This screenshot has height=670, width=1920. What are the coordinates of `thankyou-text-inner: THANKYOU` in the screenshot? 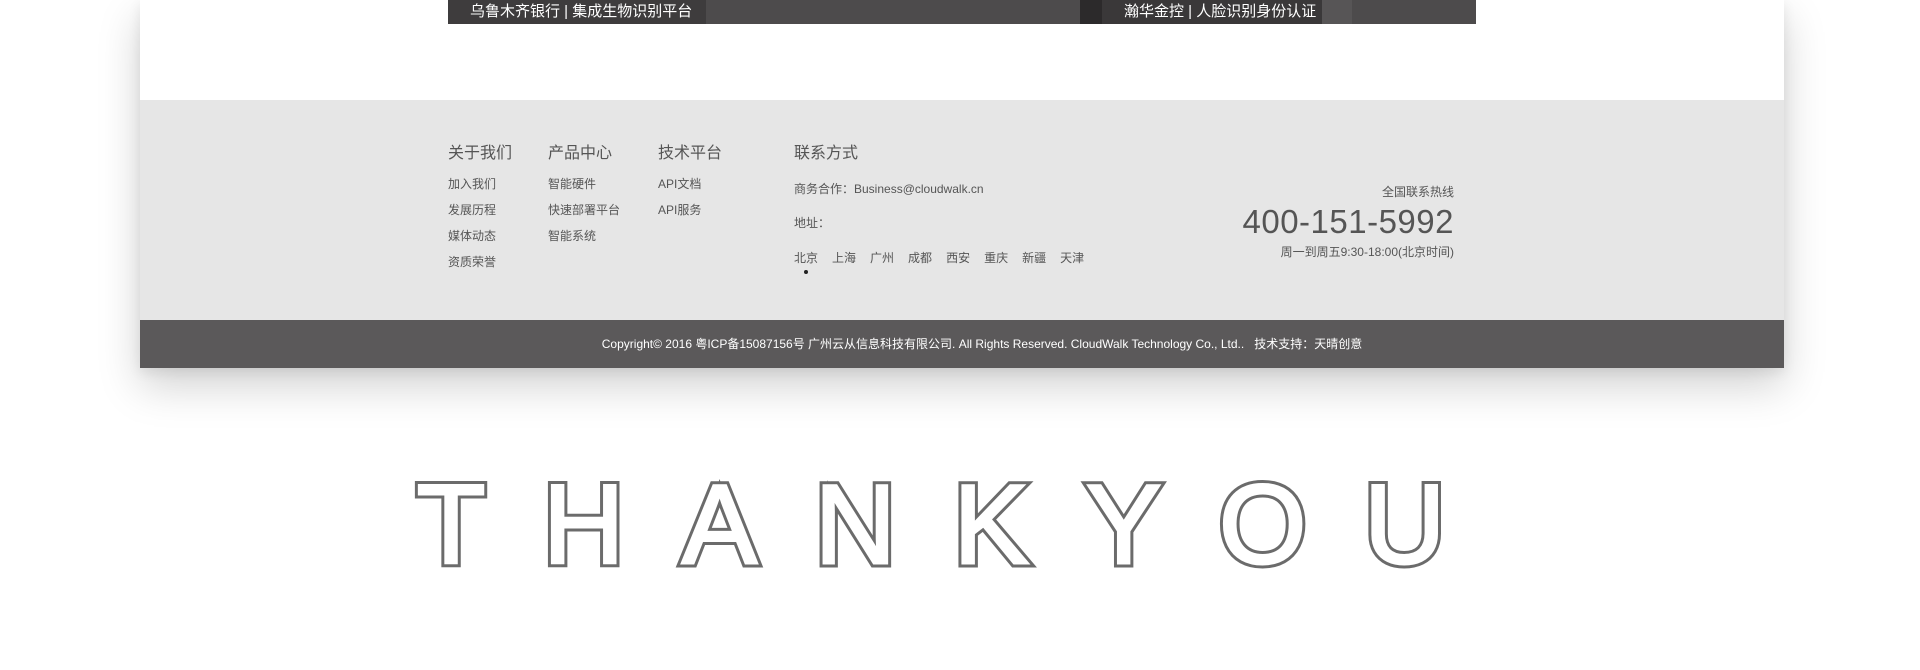 It's located at (960, 525).